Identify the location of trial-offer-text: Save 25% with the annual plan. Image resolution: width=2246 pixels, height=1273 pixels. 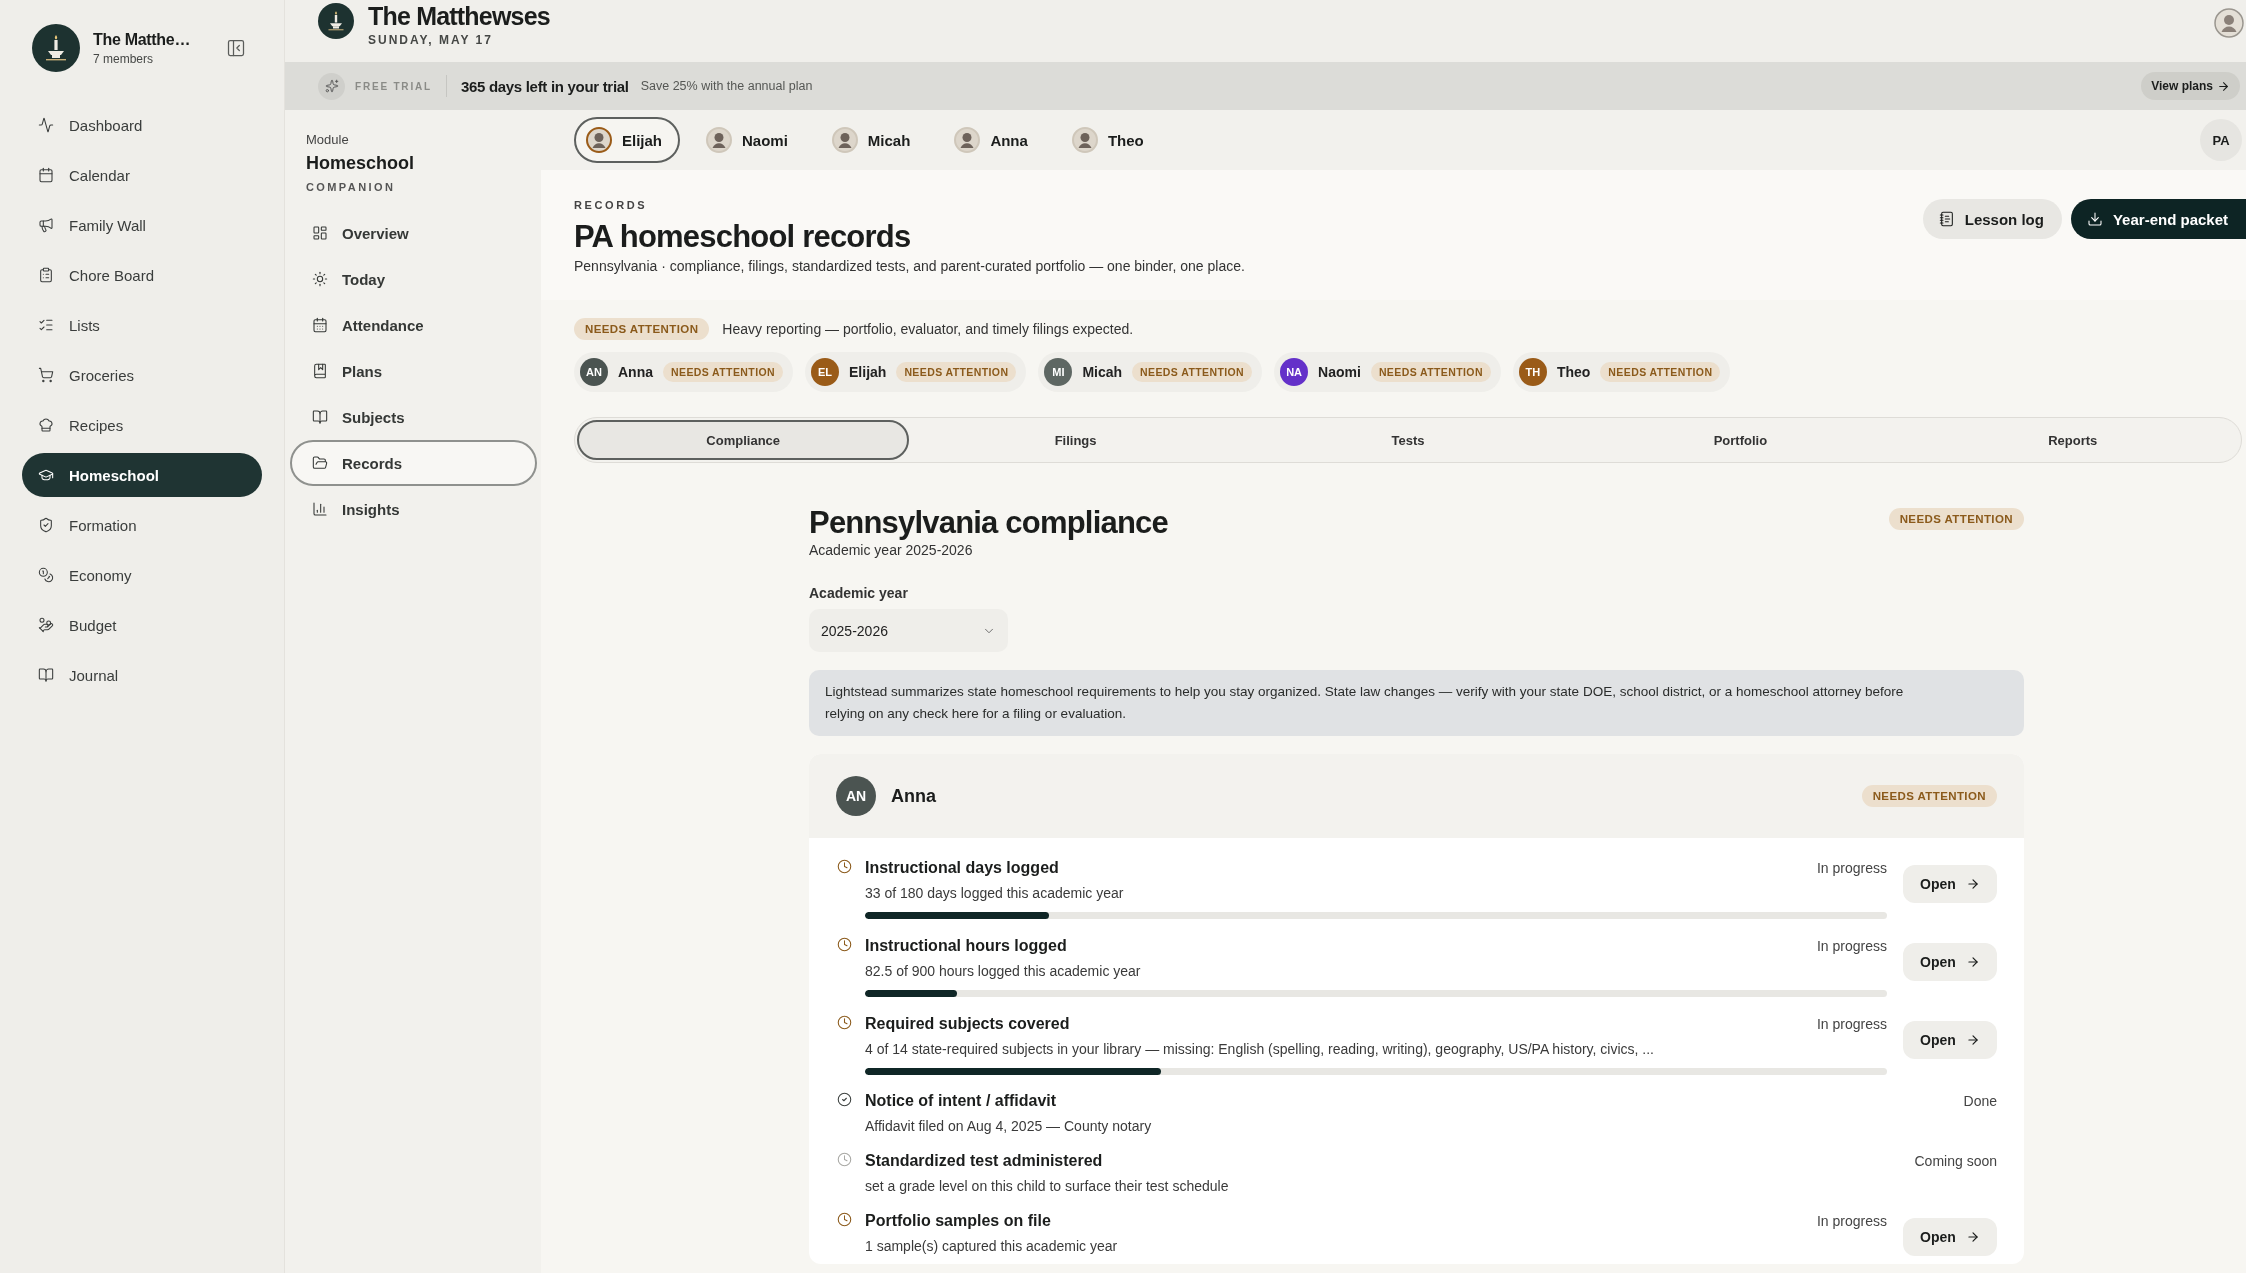
(726, 86).